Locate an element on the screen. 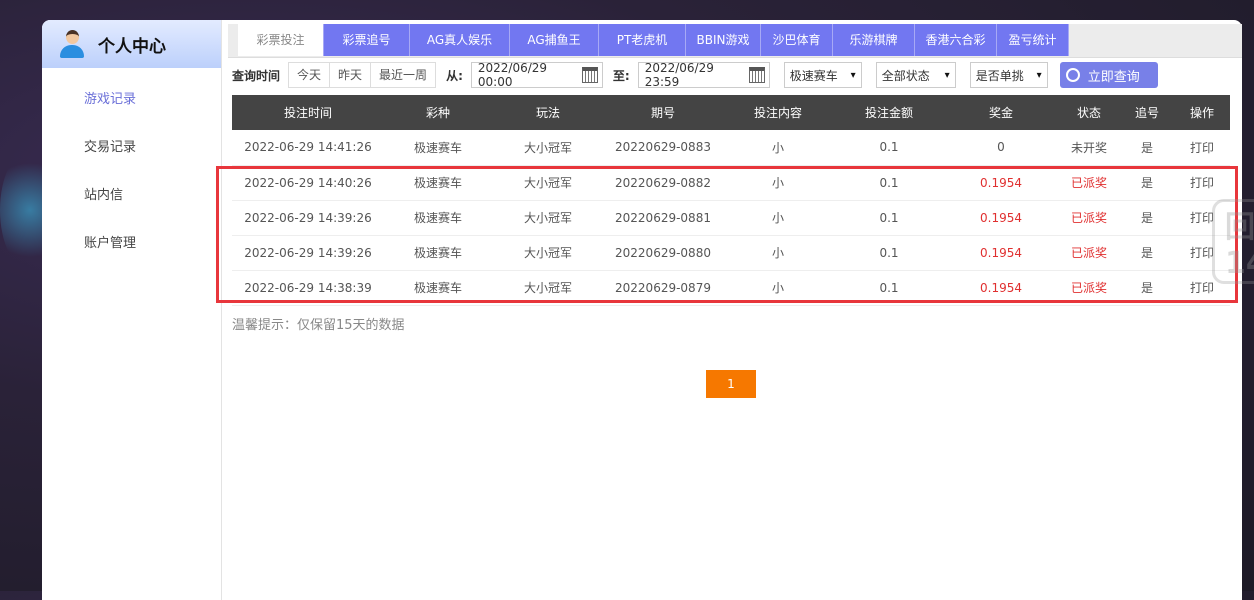 This screenshot has height=600, width=1254. retention-note: 温馨提示：仅保留15天的数据 is located at coordinates (318, 325).